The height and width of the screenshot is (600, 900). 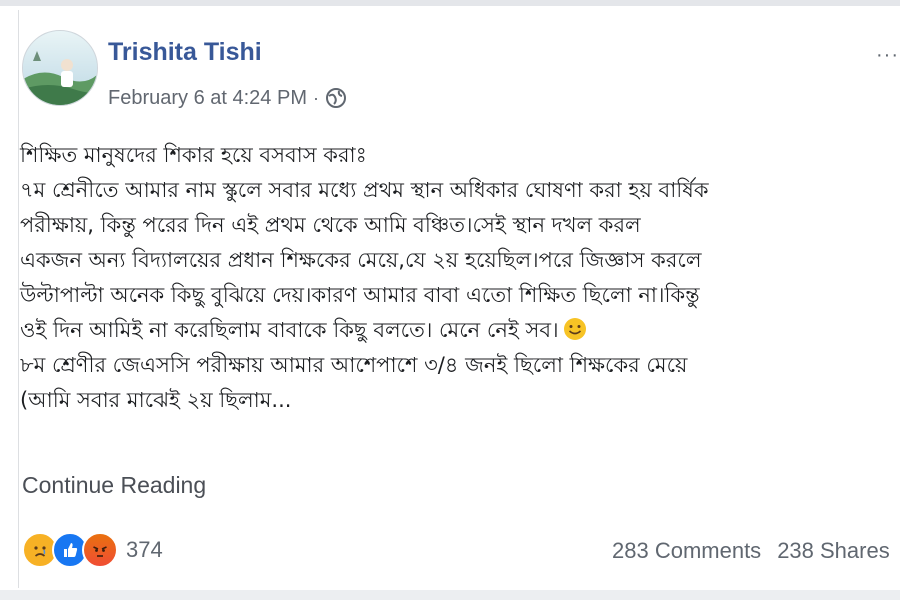 What do you see at coordinates (193, 155) in the screenshot?
I see `post-body-line: শিক্ষিত মানুষদের শিকার হয়ে বসবাস করাঃ` at bounding box center [193, 155].